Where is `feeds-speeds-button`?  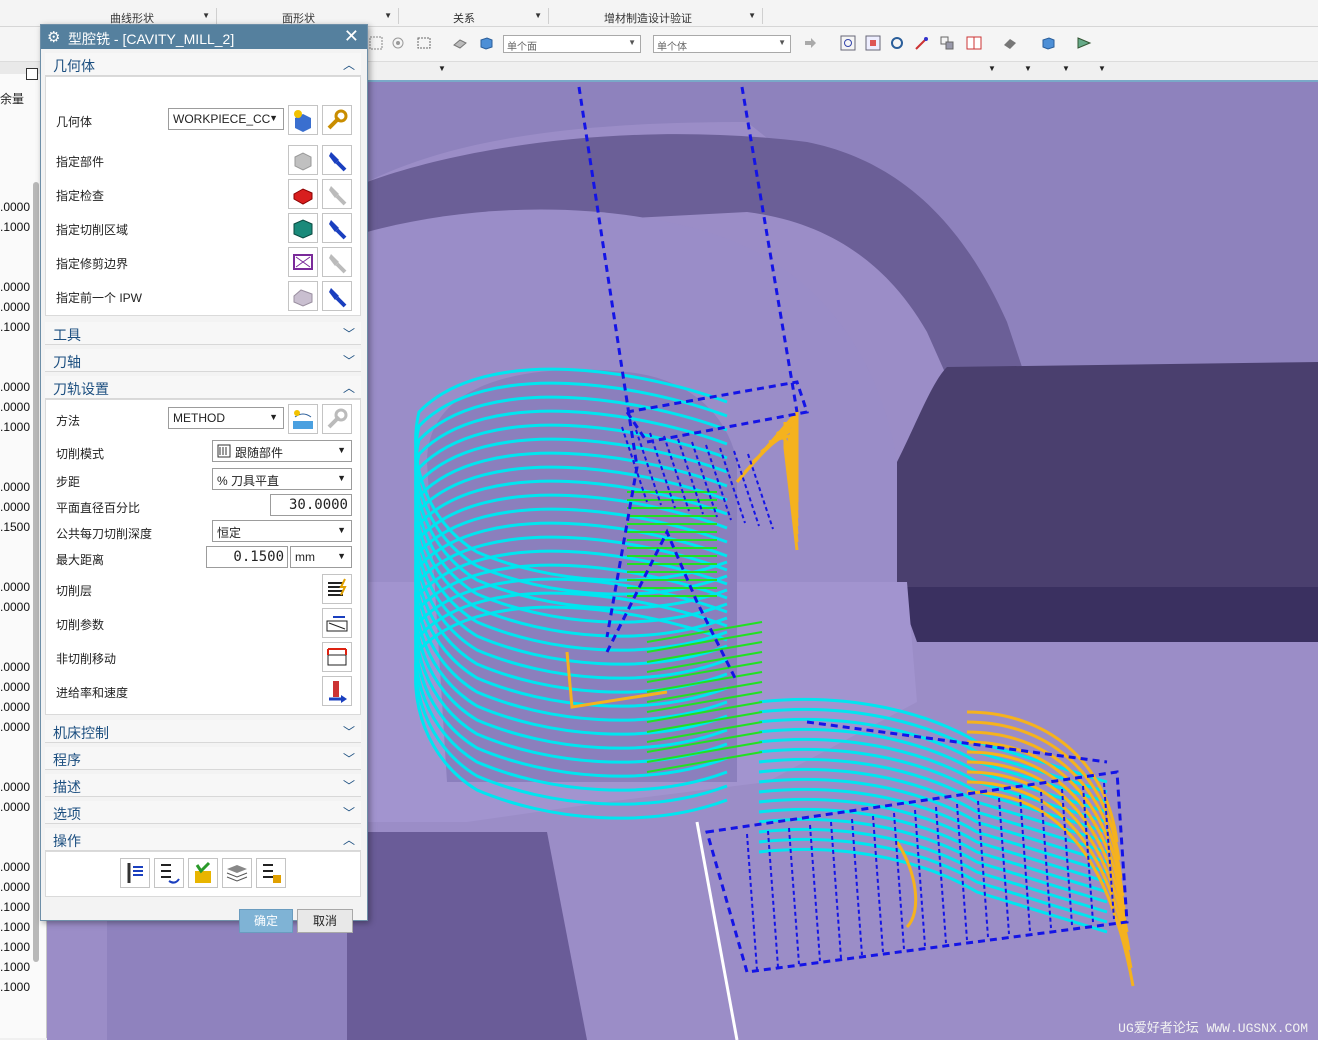 feeds-speeds-button is located at coordinates (337, 691).